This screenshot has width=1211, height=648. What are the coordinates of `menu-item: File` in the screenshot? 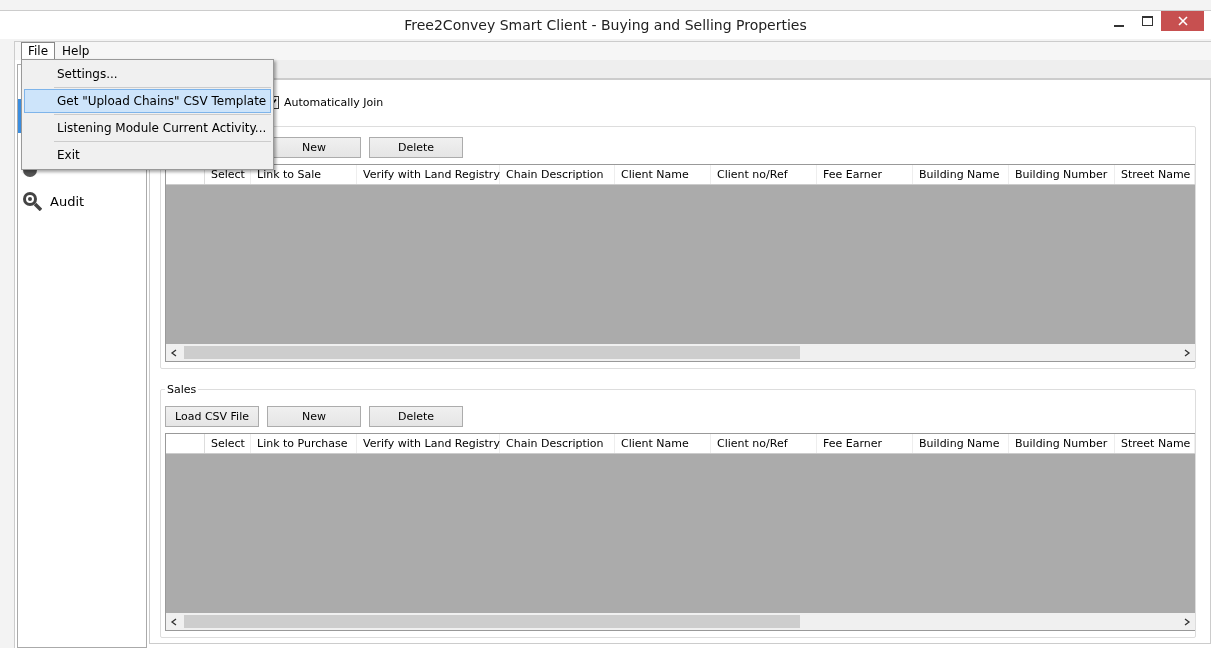 It's located at (38, 51).